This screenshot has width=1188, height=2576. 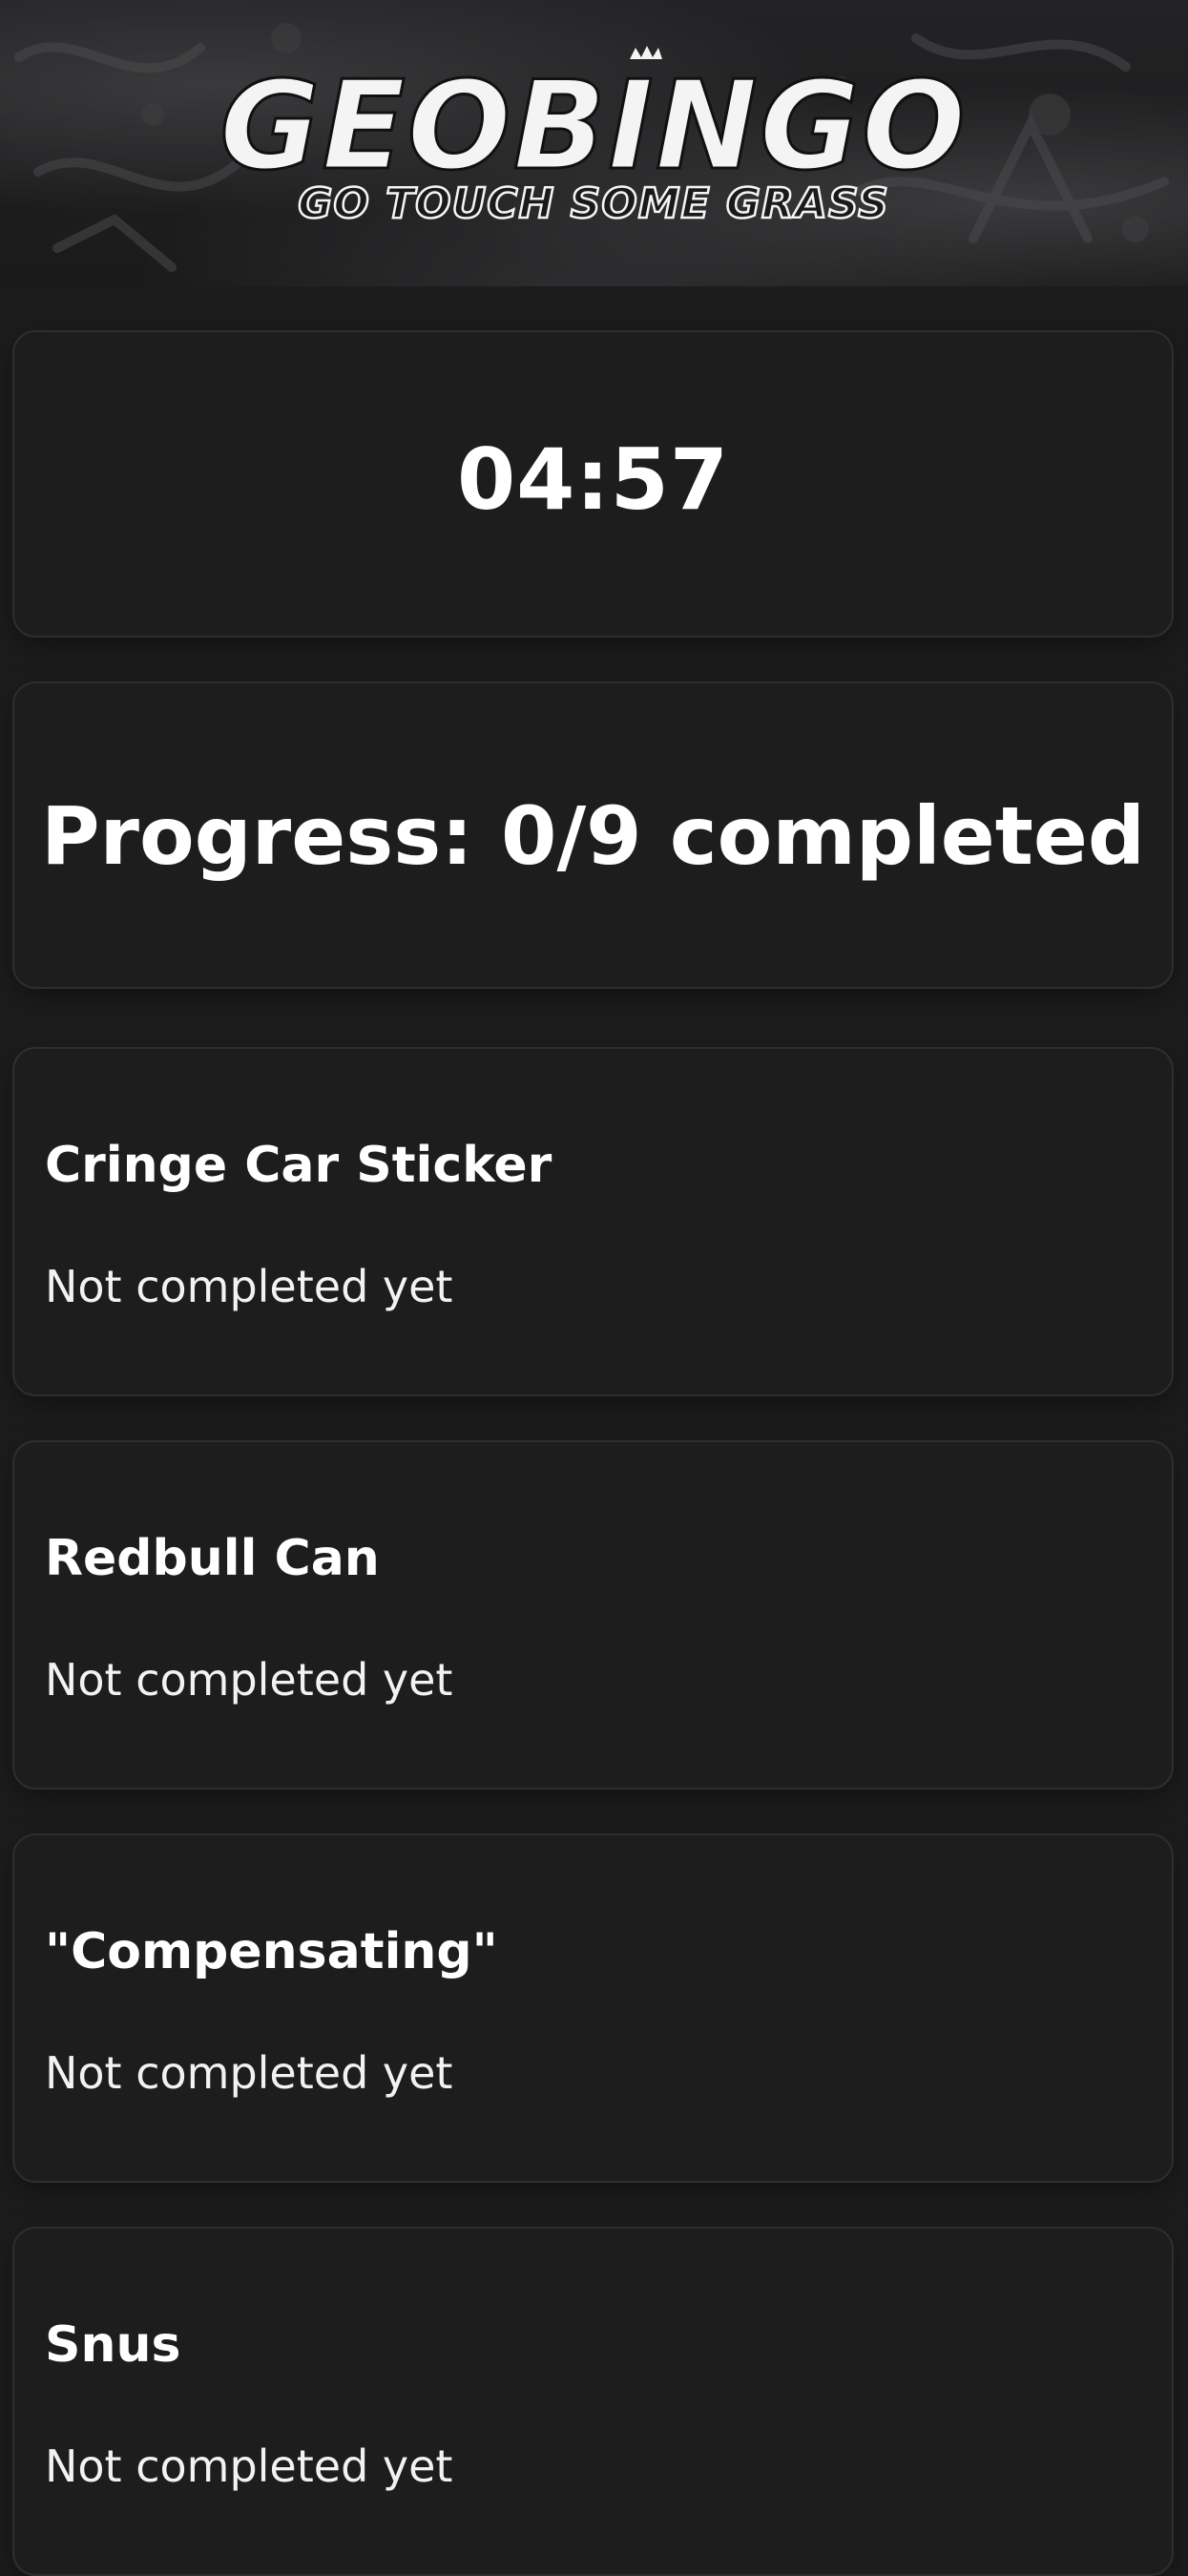 What do you see at coordinates (594, 126) in the screenshot?
I see `svg-text: GEOBINGO` at bounding box center [594, 126].